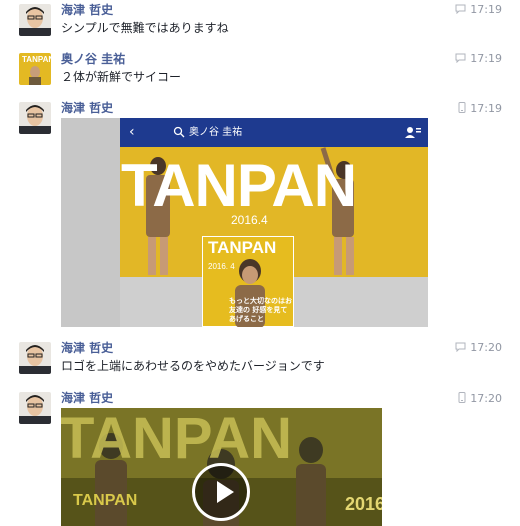 The width and height of the screenshot is (520, 526). What do you see at coordinates (216, 132) in the screenshot?
I see `app-header-title: 奥ノ谷 圭祐` at bounding box center [216, 132].